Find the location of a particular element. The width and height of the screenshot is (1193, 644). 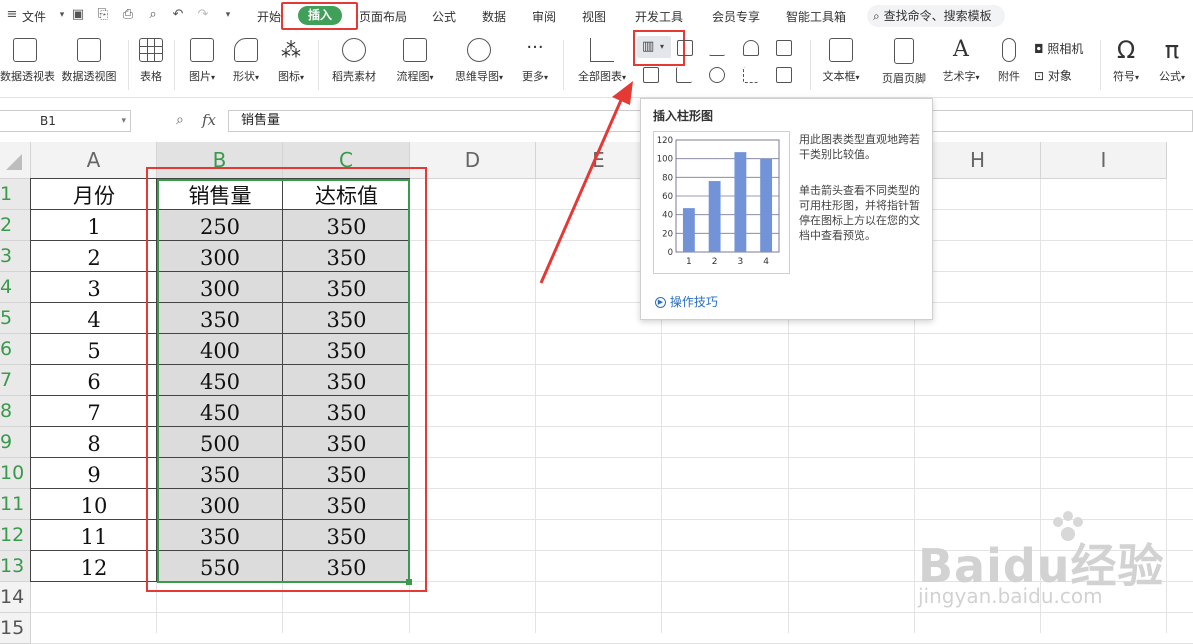

cell-header-b: 销售量 is located at coordinates (220, 194).